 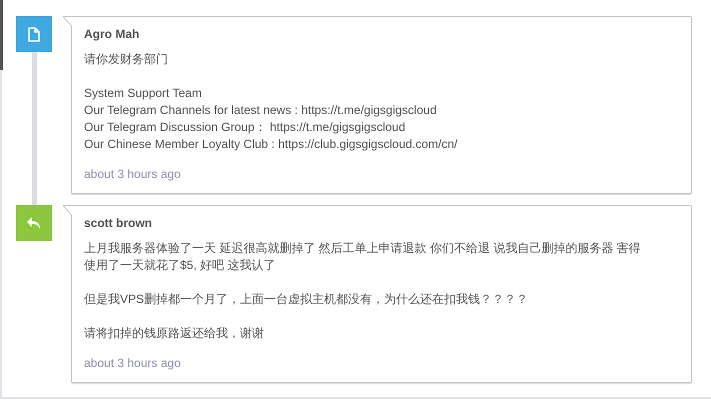 I want to click on message-text: Our Chinese Member Loyalty Club : https://club.gigsgigscloud.com/cn/, so click(x=271, y=144).